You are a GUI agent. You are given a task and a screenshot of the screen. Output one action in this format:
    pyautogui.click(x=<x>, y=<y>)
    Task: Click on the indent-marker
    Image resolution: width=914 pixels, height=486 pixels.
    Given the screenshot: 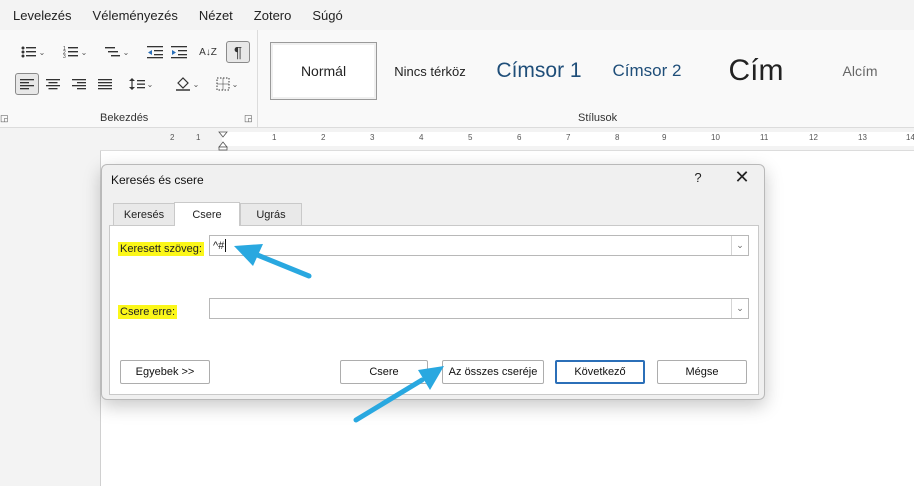 What is the action you would take?
    pyautogui.click(x=223, y=140)
    